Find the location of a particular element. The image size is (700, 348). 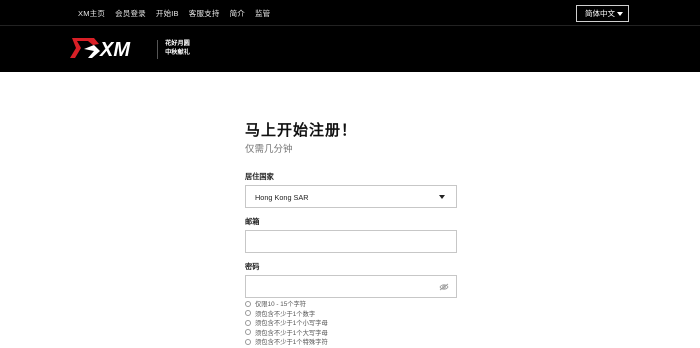

language-selector: 简体中文 is located at coordinates (602, 13).